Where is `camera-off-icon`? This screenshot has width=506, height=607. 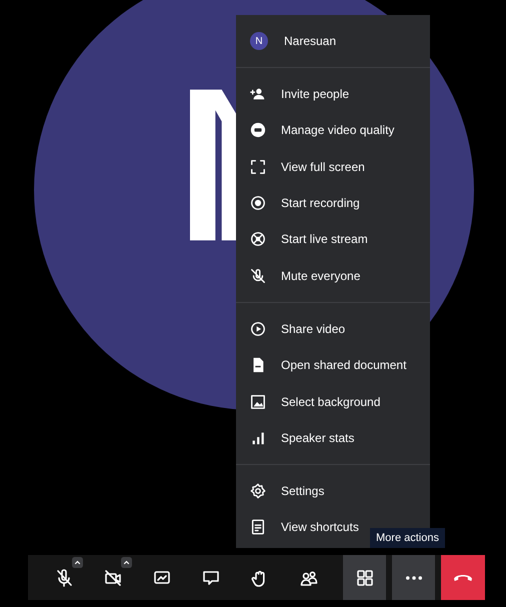
camera-off-icon is located at coordinates (113, 577).